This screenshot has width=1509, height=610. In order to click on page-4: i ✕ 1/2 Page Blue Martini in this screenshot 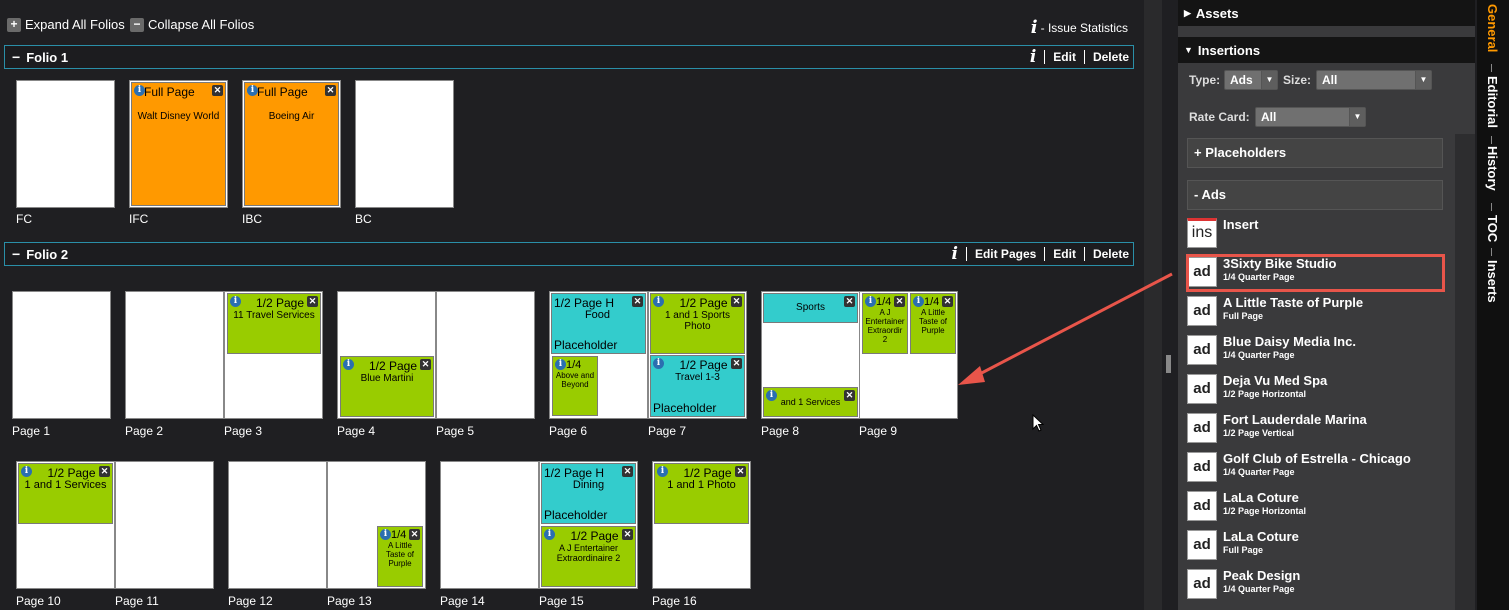, I will do `click(386, 355)`.